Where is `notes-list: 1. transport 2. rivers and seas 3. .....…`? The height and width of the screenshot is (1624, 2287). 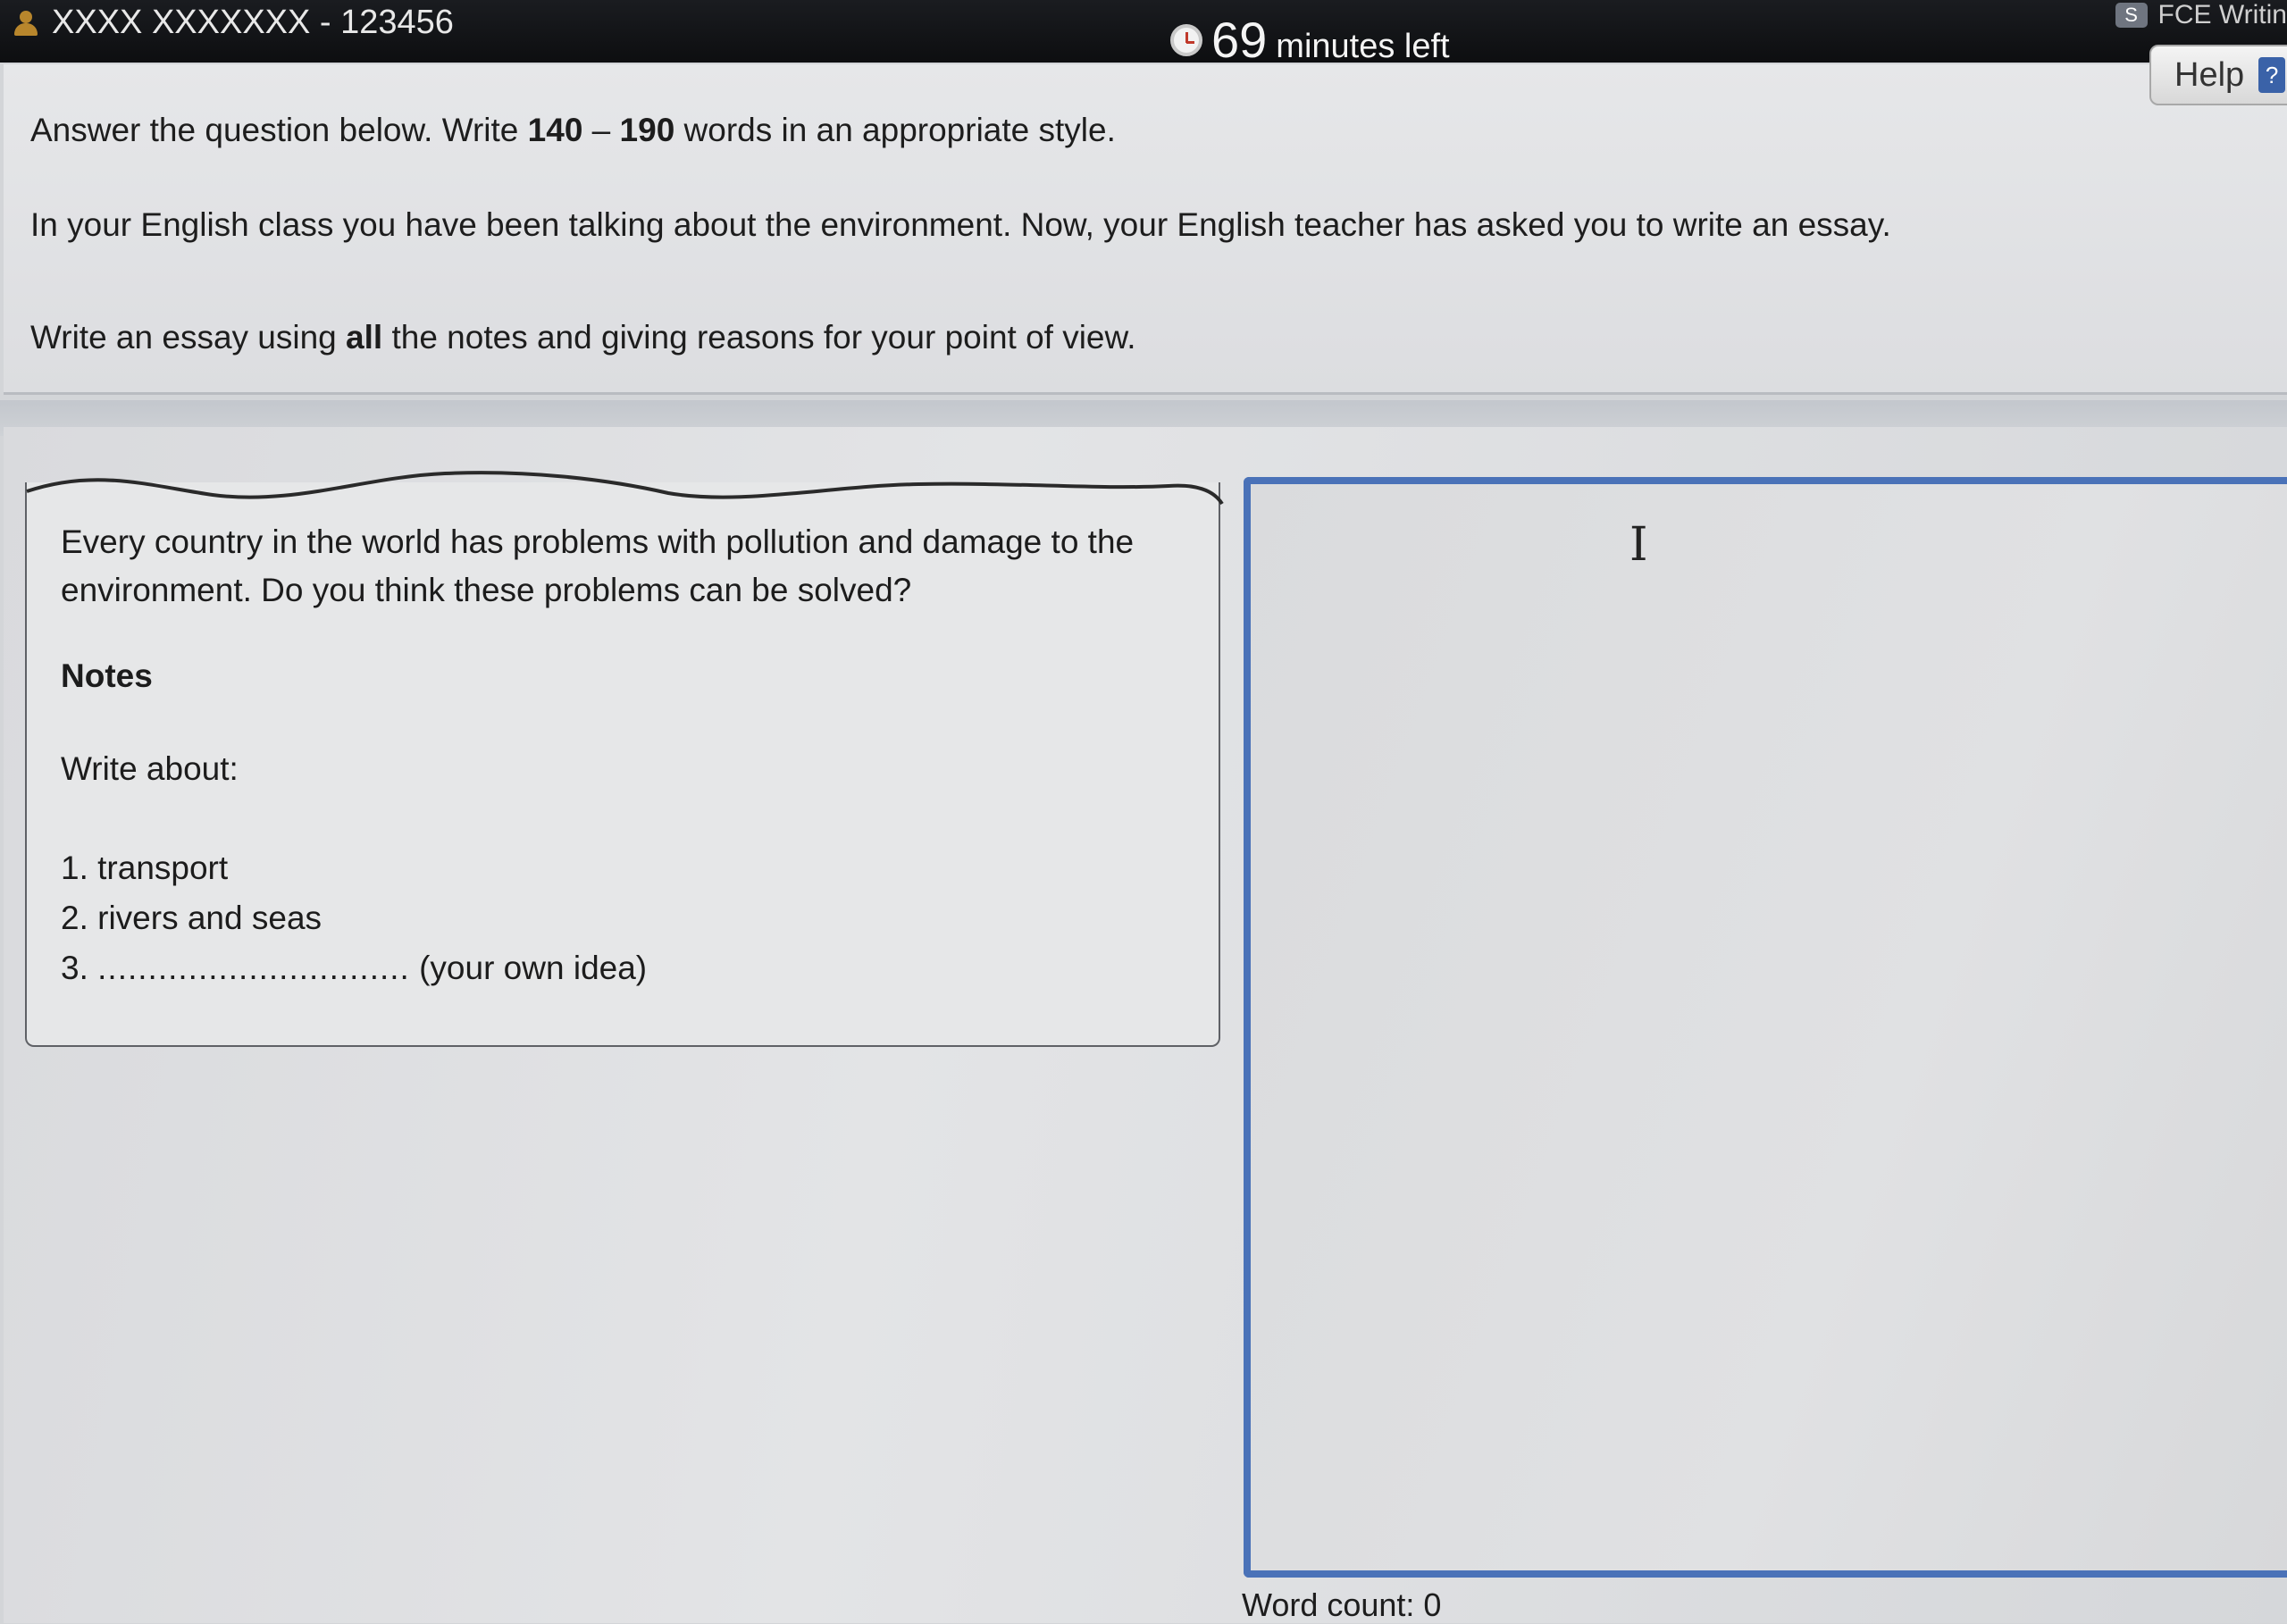
notes-list: 1. transport 2. rivers and seas 3. .....… is located at coordinates (354, 918).